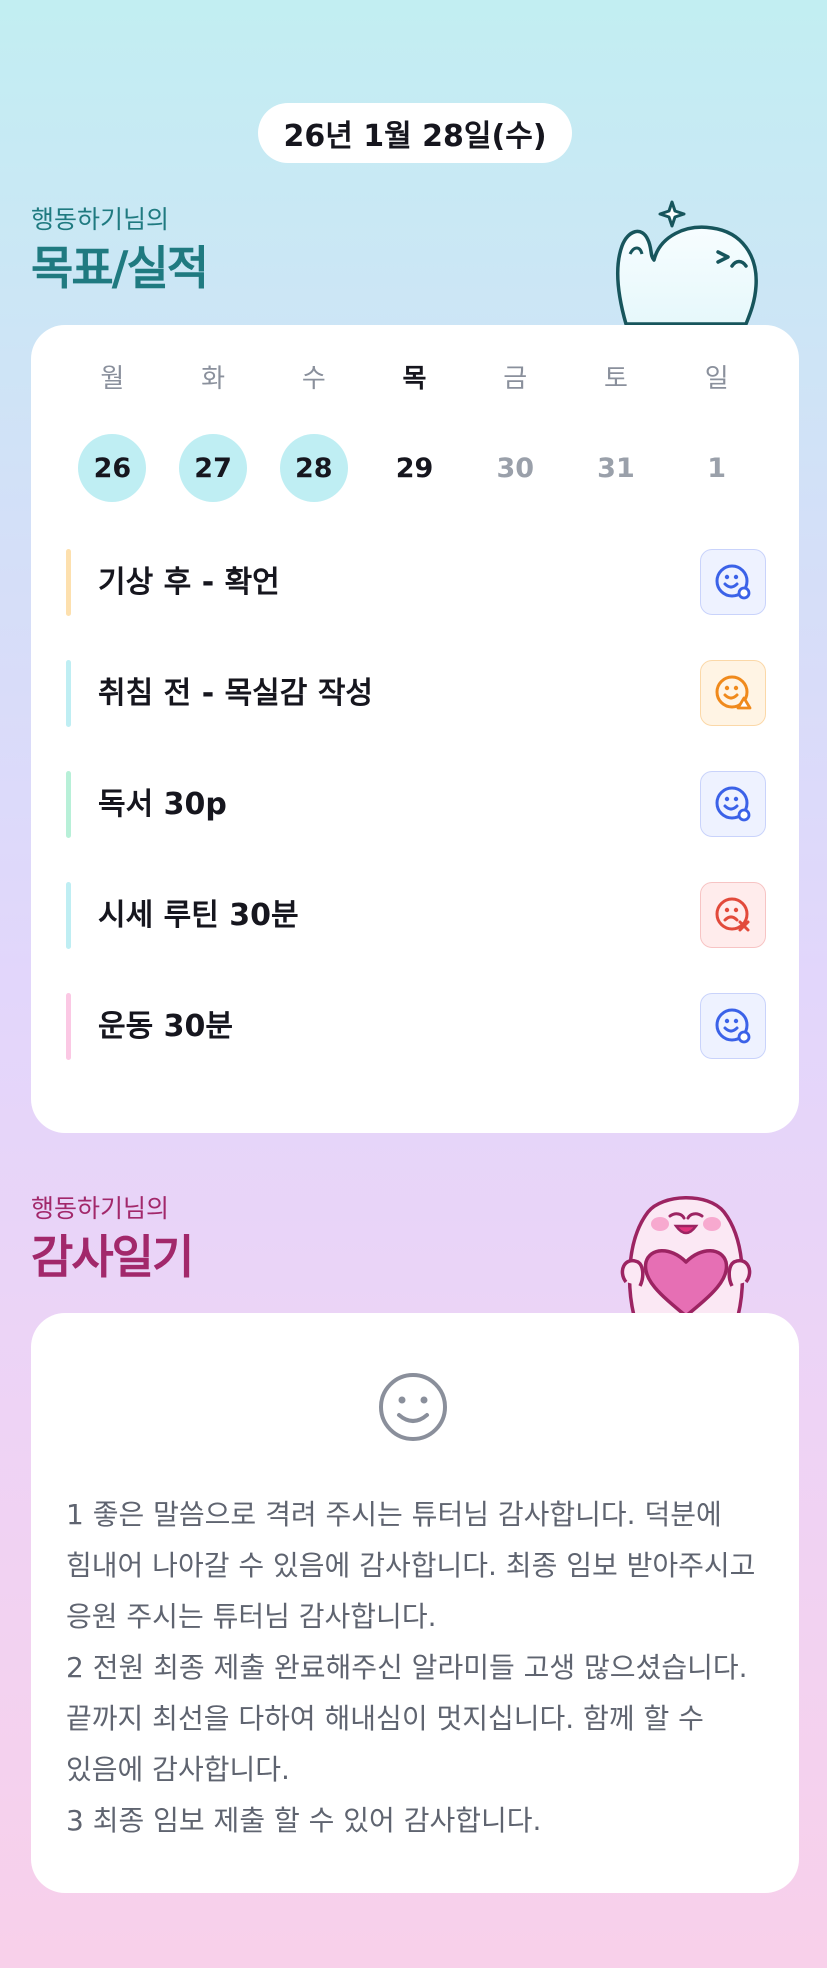 This screenshot has height=1968, width=827. I want to click on date-number: 31, so click(616, 468).